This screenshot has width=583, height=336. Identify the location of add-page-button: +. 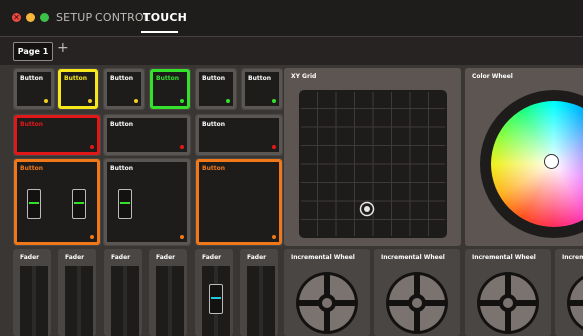
(63, 48).